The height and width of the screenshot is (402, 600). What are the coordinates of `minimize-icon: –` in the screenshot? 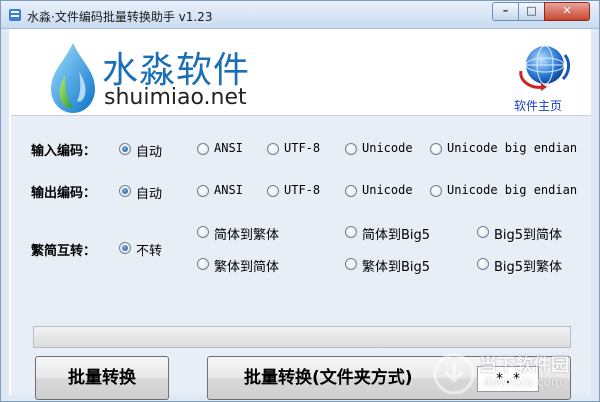 It's located at (505, 10).